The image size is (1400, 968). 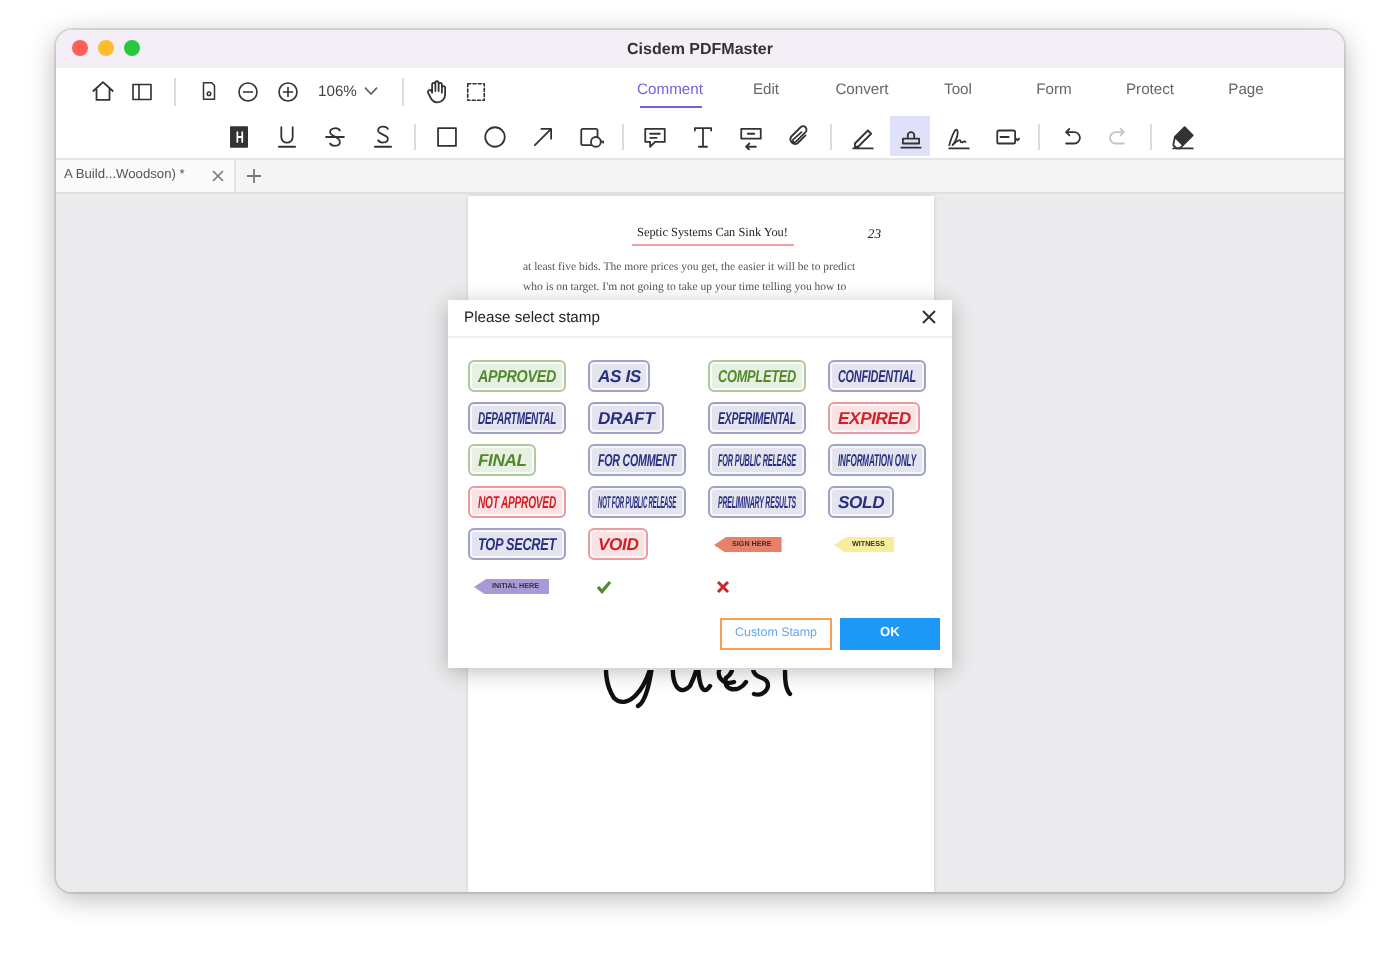 What do you see at coordinates (626, 418) in the screenshot?
I see `stamp-button: DRAFT` at bounding box center [626, 418].